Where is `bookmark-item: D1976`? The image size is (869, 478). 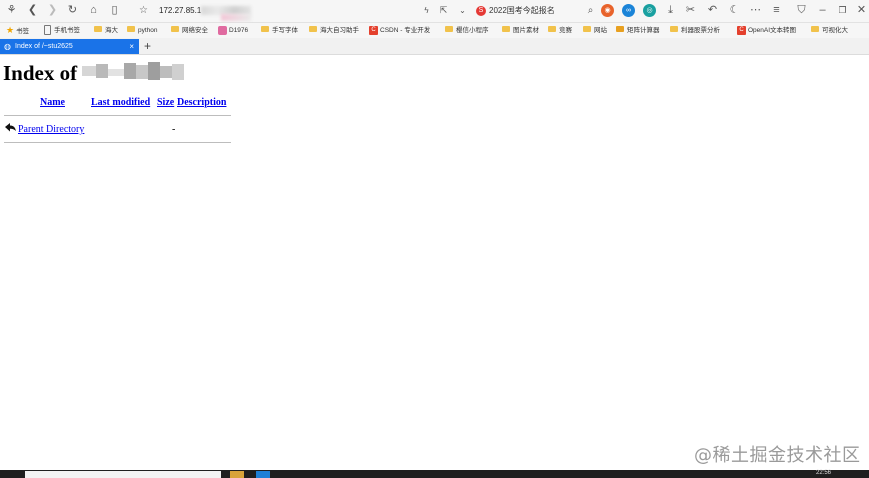 bookmark-item: D1976 is located at coordinates (233, 30).